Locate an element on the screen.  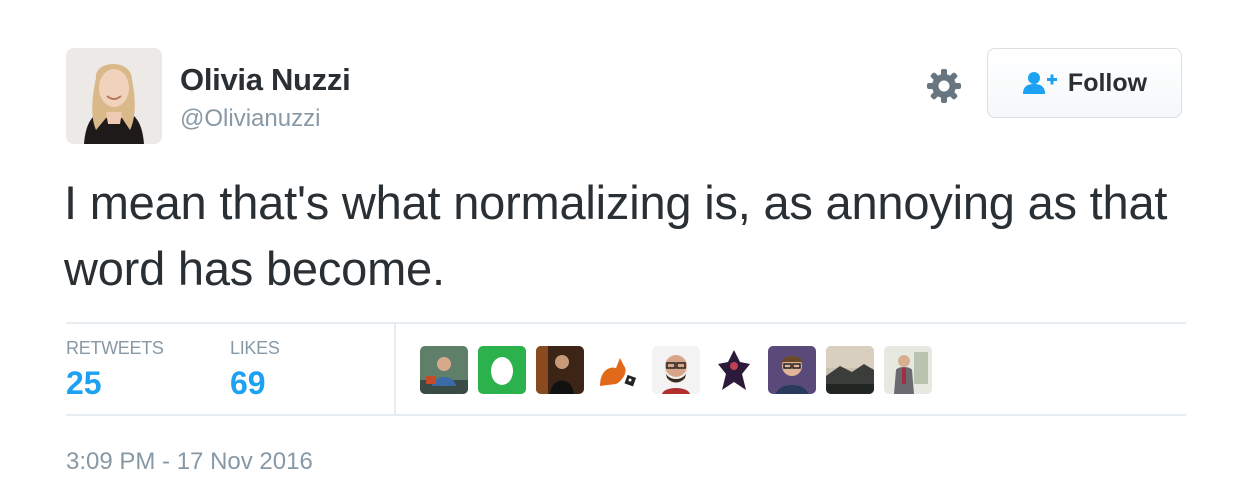
avatar is located at coordinates (114, 96).